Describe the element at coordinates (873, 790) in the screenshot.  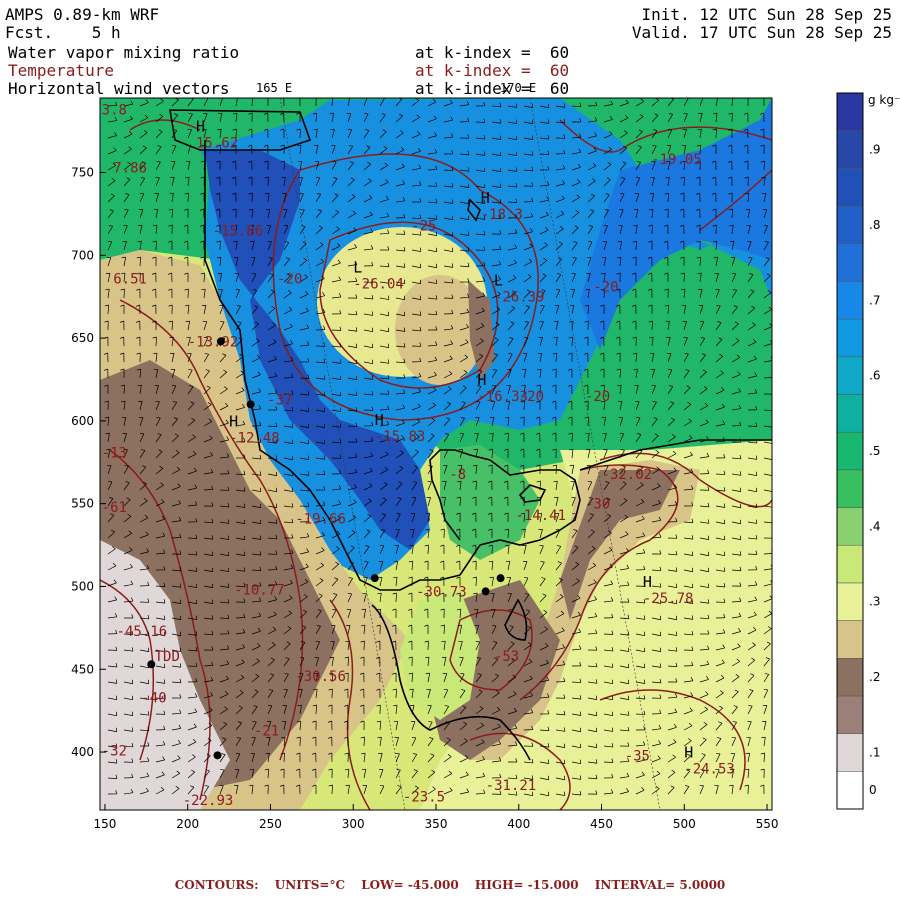
I see `colorbar-label: 0` at that location.